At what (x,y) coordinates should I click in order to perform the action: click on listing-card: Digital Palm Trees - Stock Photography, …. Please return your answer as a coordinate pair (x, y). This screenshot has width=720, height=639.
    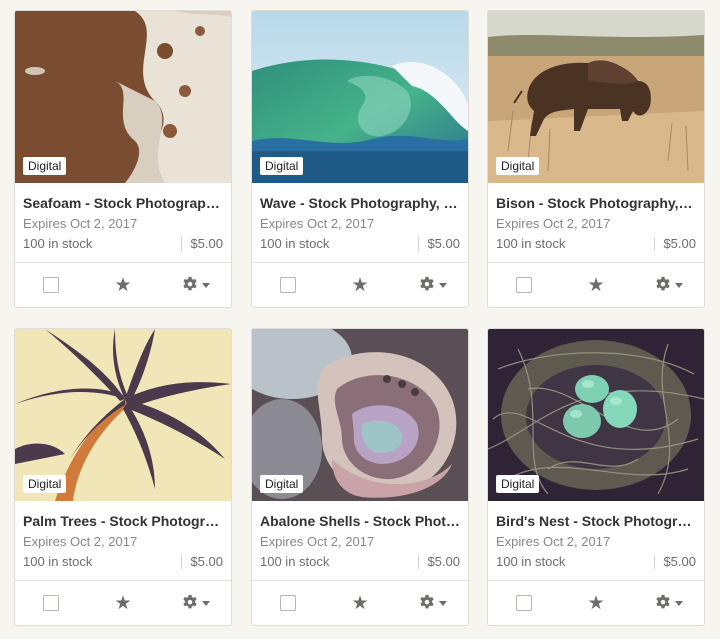
    Looking at the image, I should click on (123, 477).